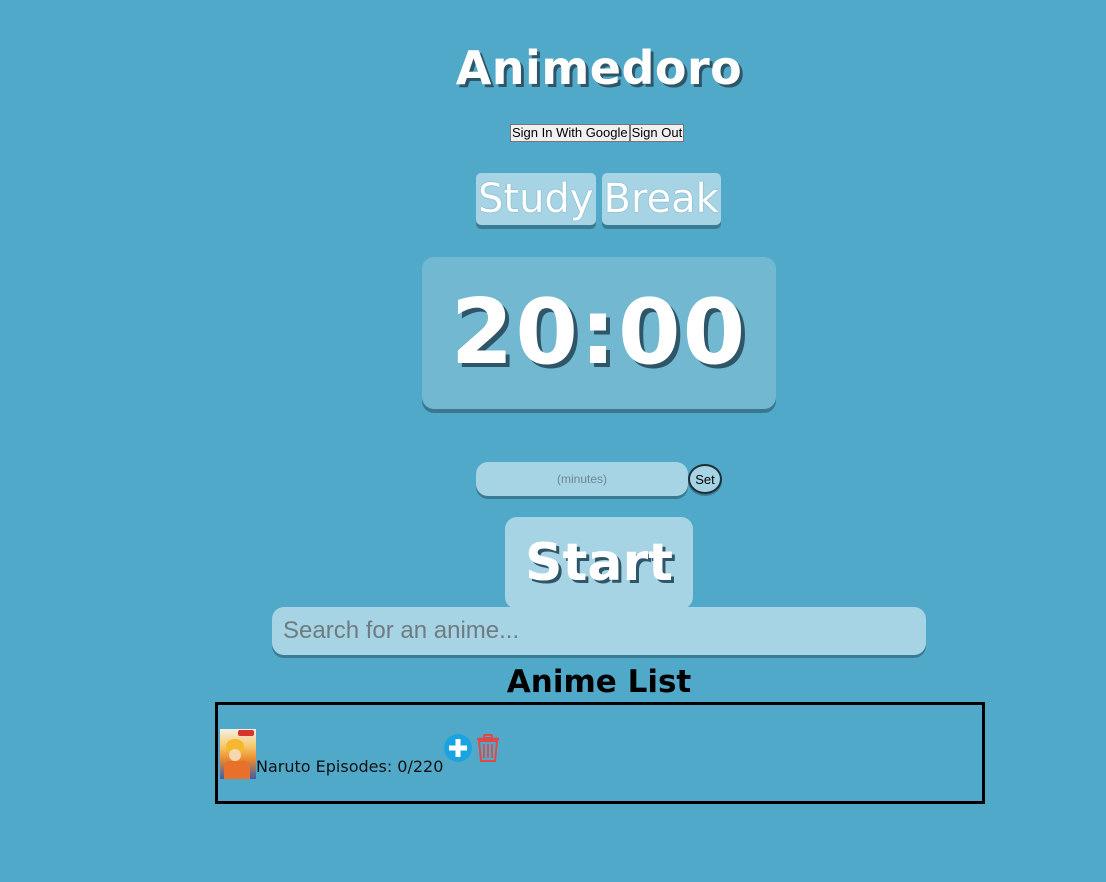 The height and width of the screenshot is (882, 1106). What do you see at coordinates (599, 563) in the screenshot?
I see `start-button: Start` at bounding box center [599, 563].